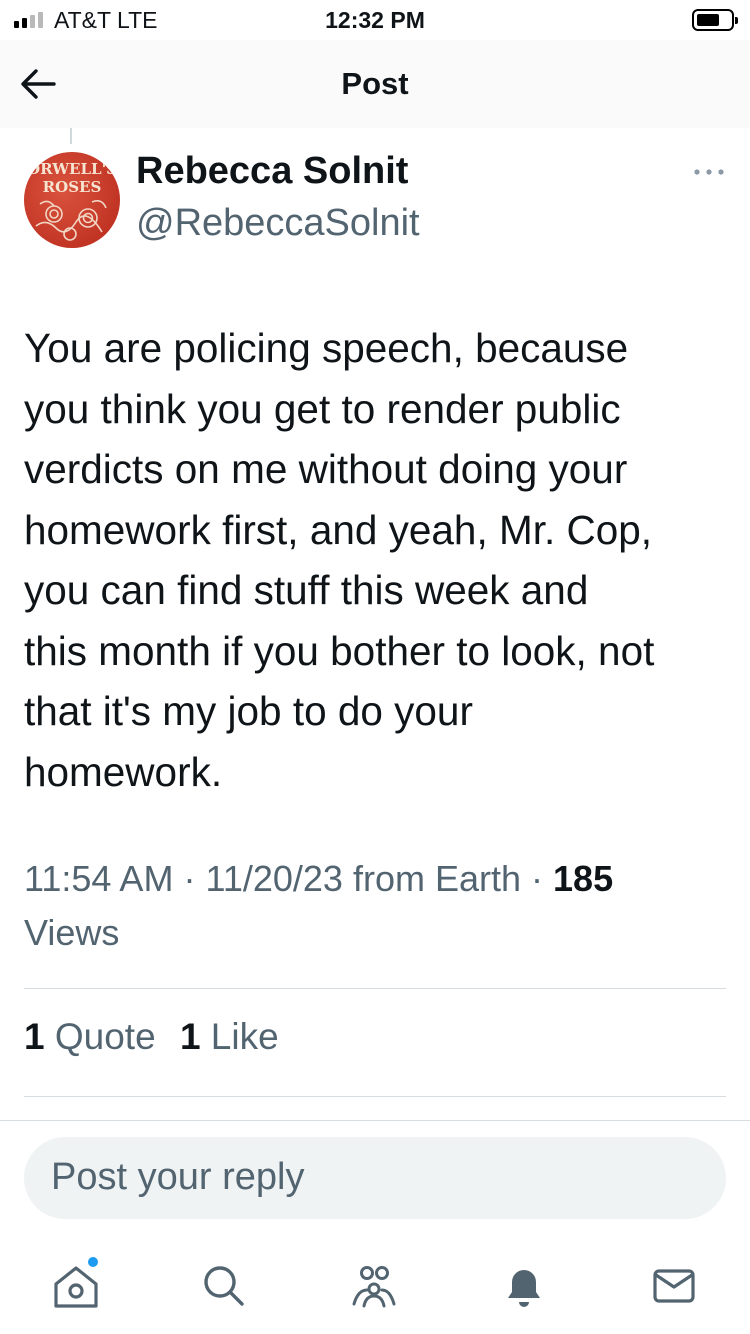  Describe the element at coordinates (71, 136) in the screenshot. I see `thread-connector-line` at that location.